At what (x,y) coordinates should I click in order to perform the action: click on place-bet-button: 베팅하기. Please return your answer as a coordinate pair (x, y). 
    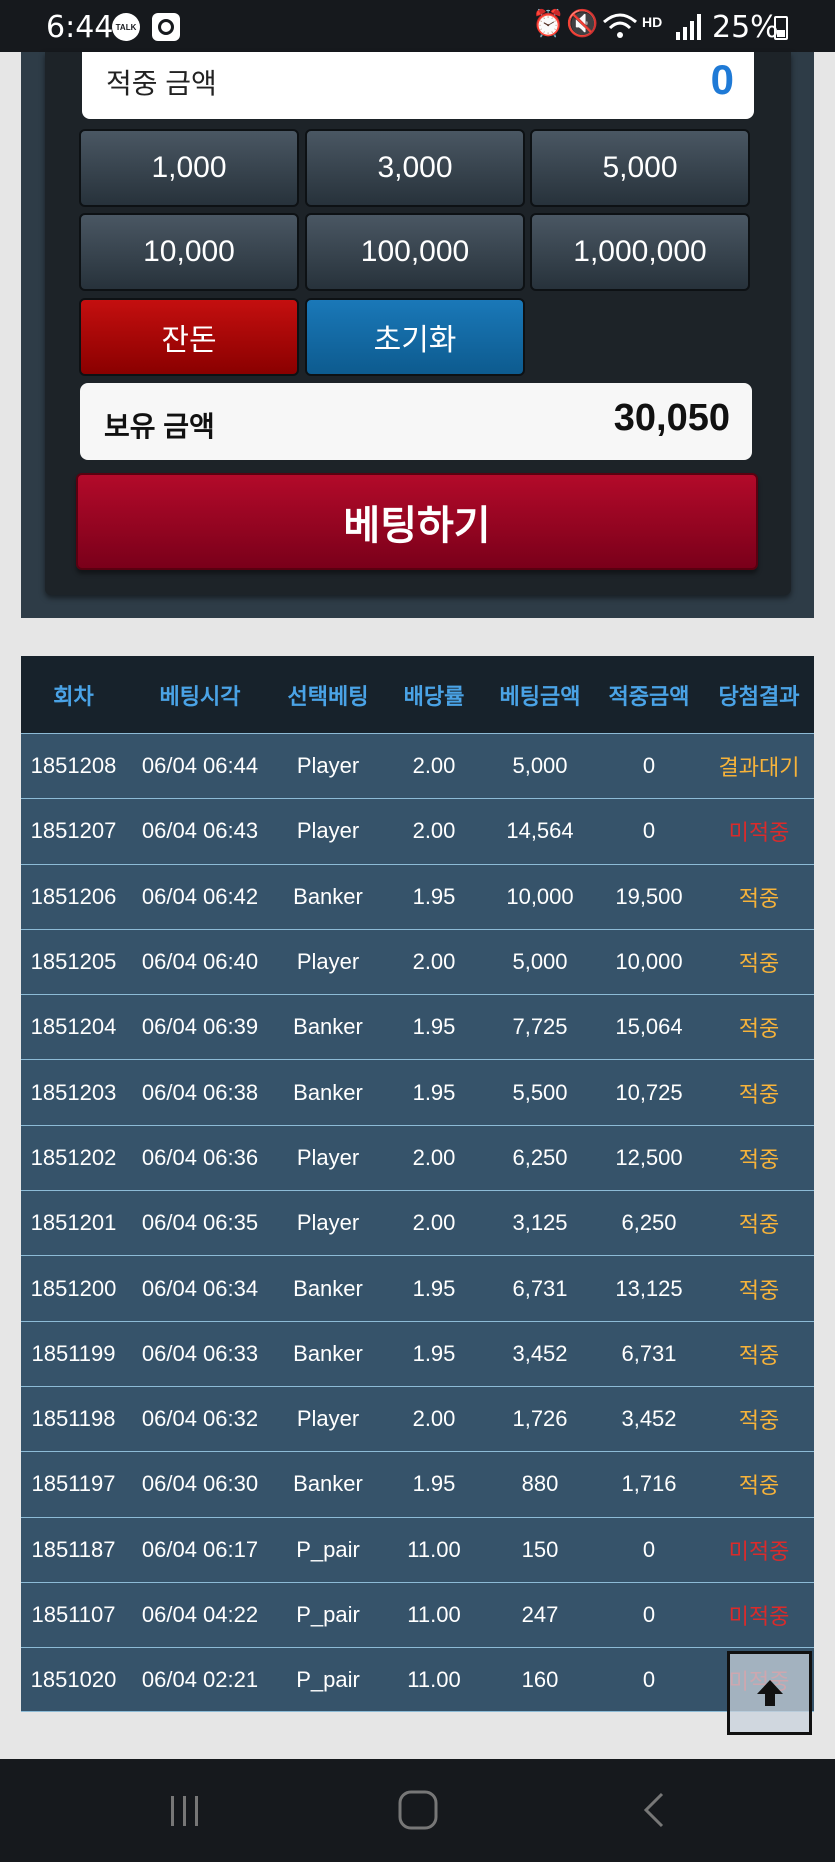
    Looking at the image, I should click on (417, 521).